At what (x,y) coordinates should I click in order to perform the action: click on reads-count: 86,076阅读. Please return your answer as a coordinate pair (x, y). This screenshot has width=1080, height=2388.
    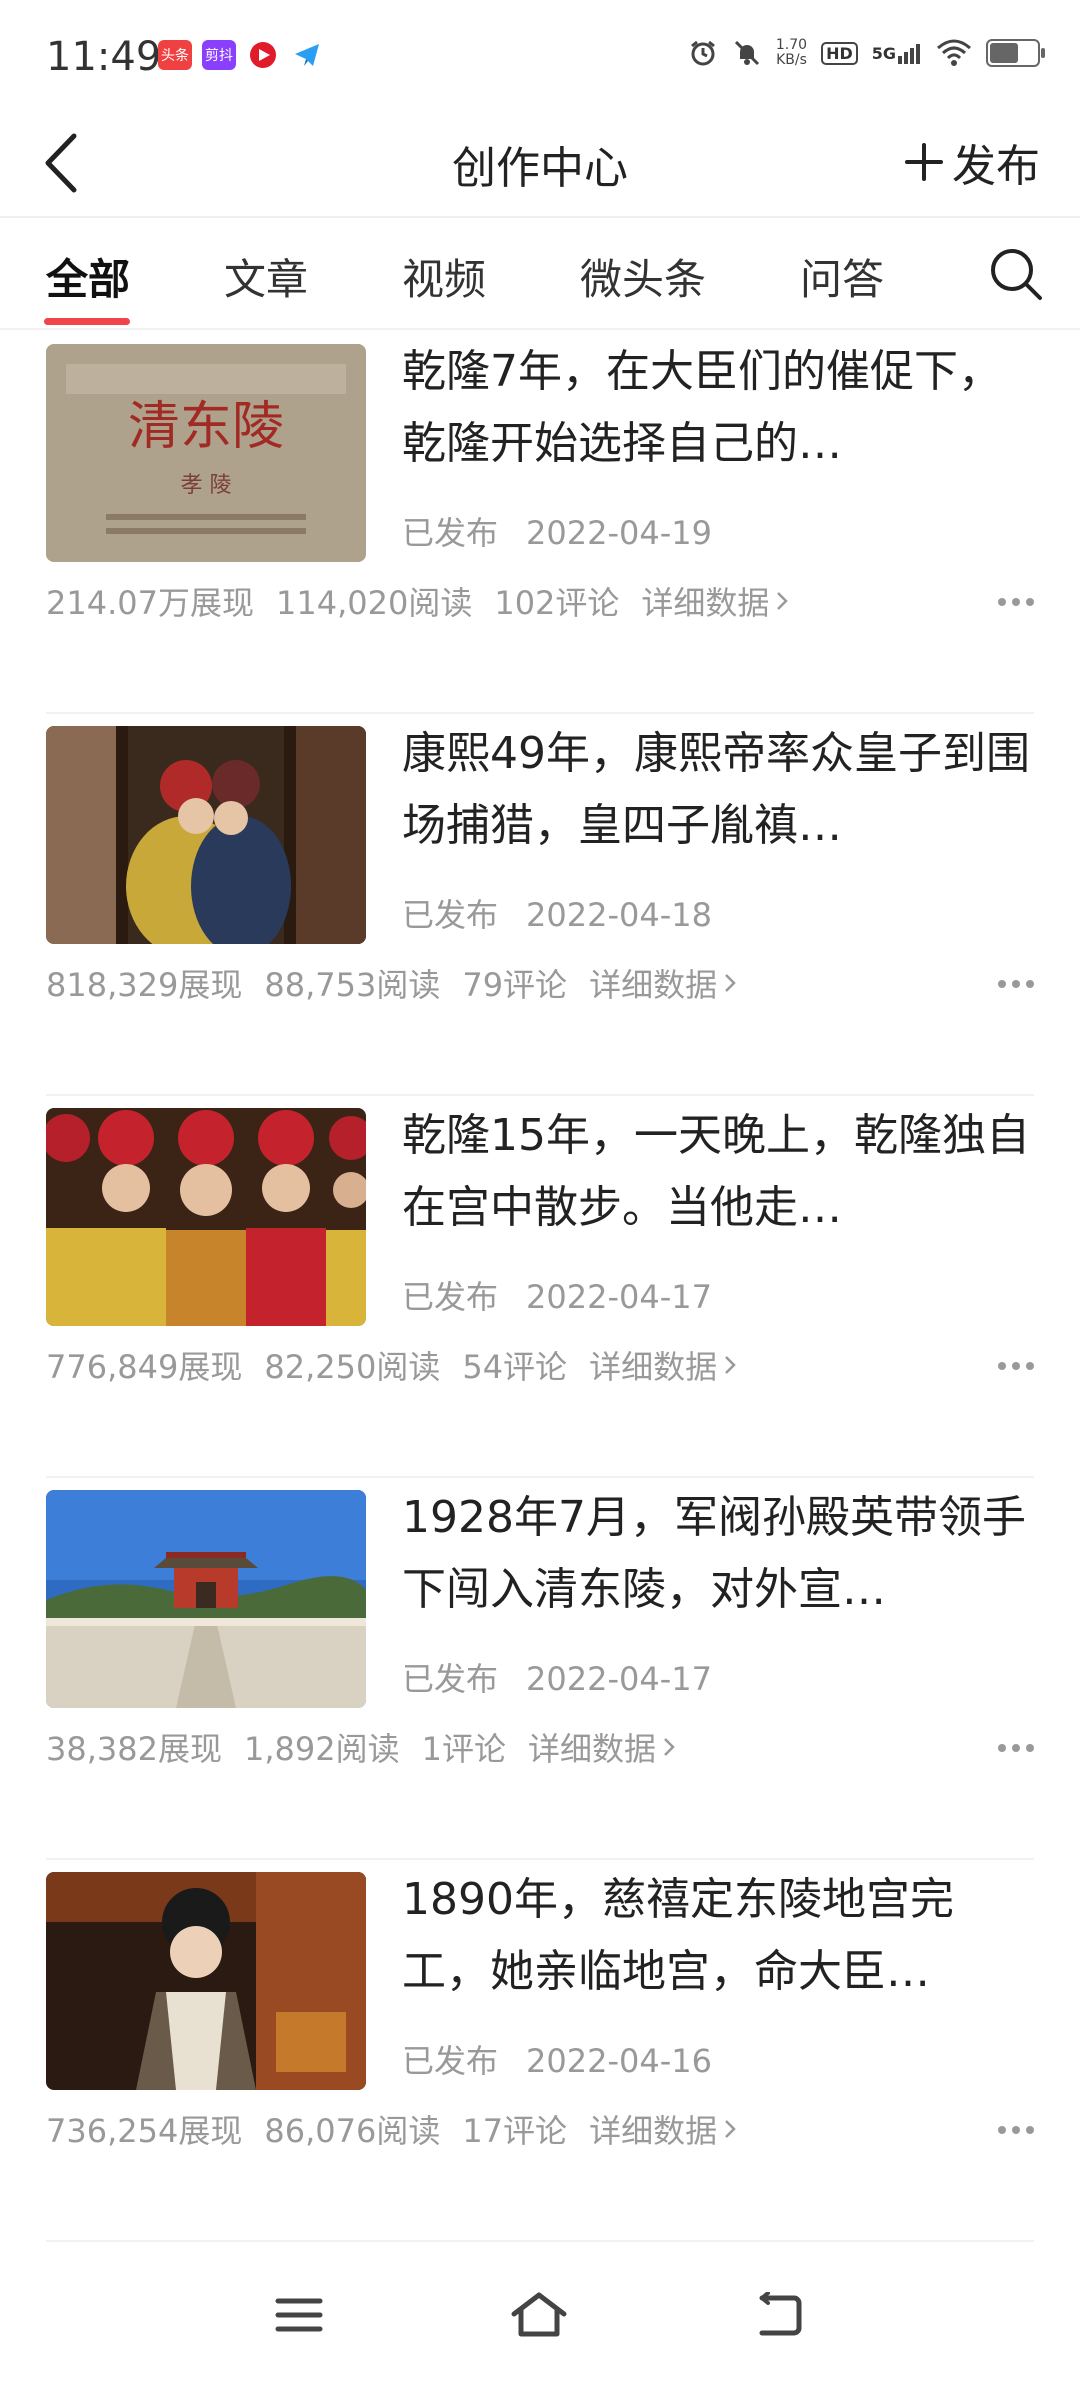
    Looking at the image, I should click on (352, 2131).